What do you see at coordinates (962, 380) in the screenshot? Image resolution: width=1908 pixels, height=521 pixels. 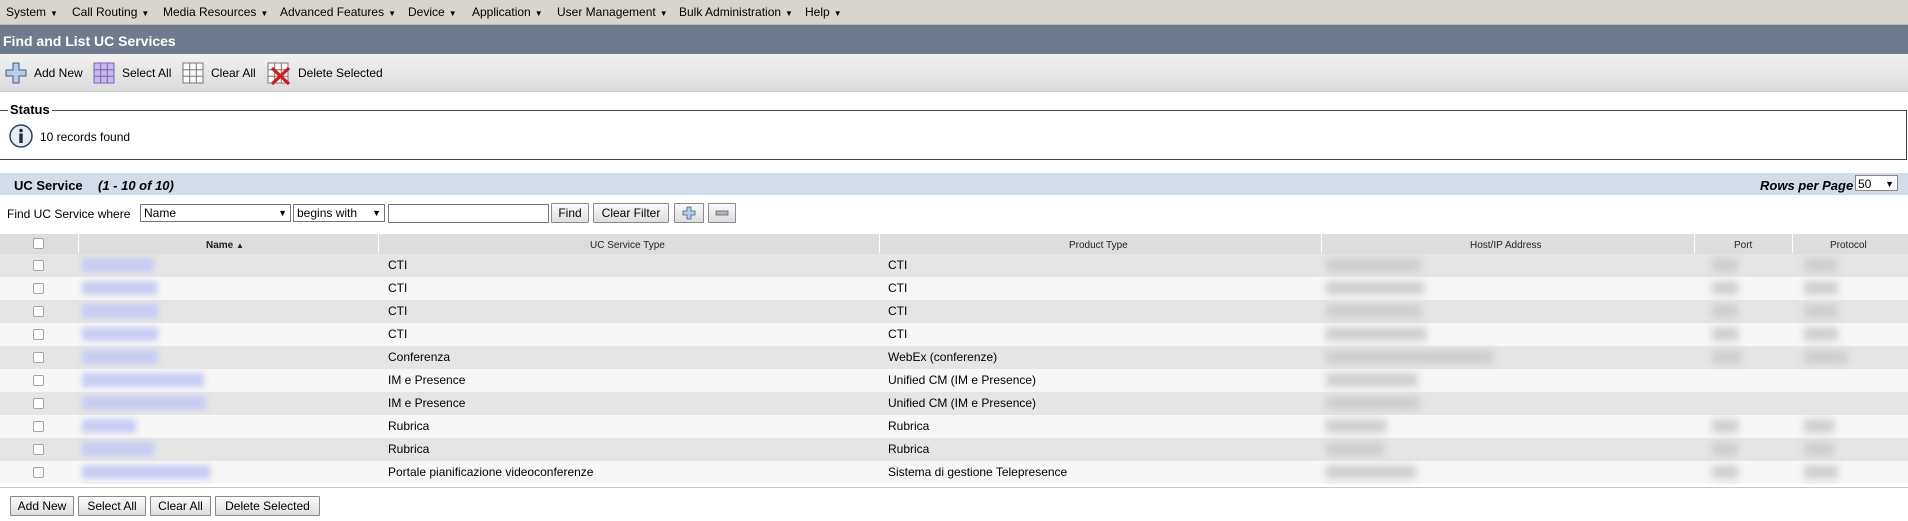 I see `product-type-cell: Unified CM (IM e Presence)` at bounding box center [962, 380].